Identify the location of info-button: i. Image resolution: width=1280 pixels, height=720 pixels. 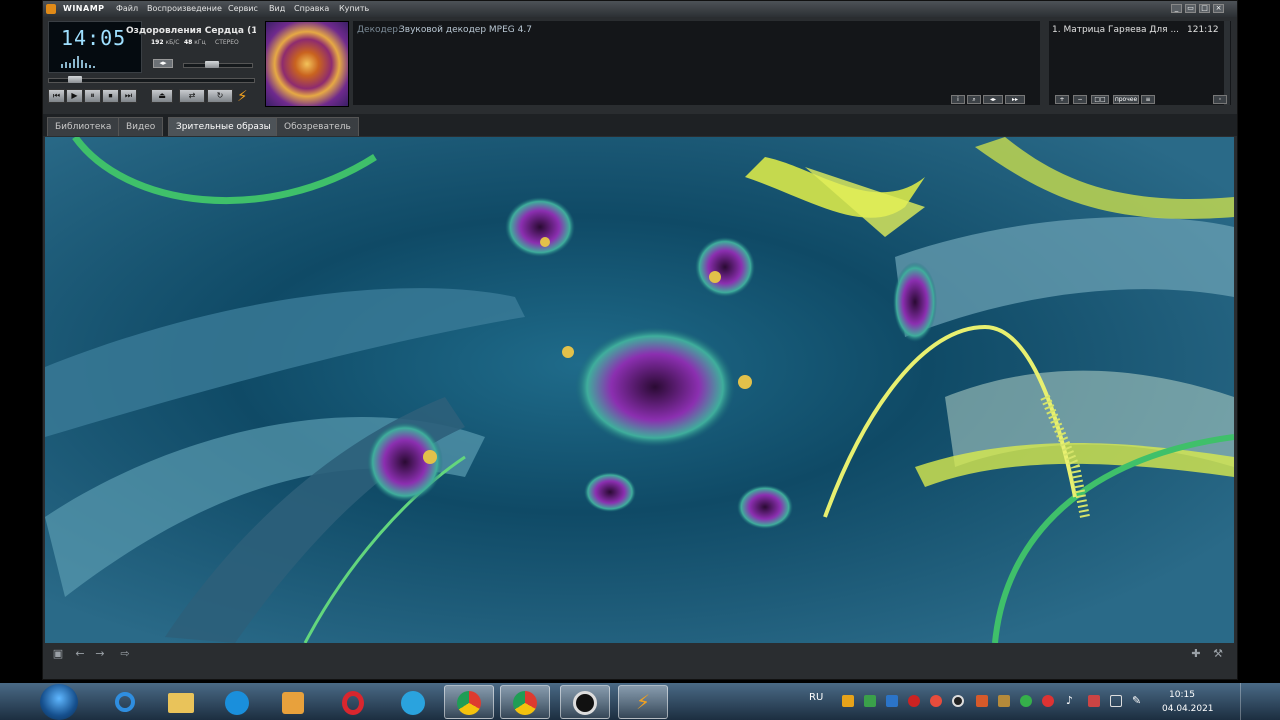
(958, 99).